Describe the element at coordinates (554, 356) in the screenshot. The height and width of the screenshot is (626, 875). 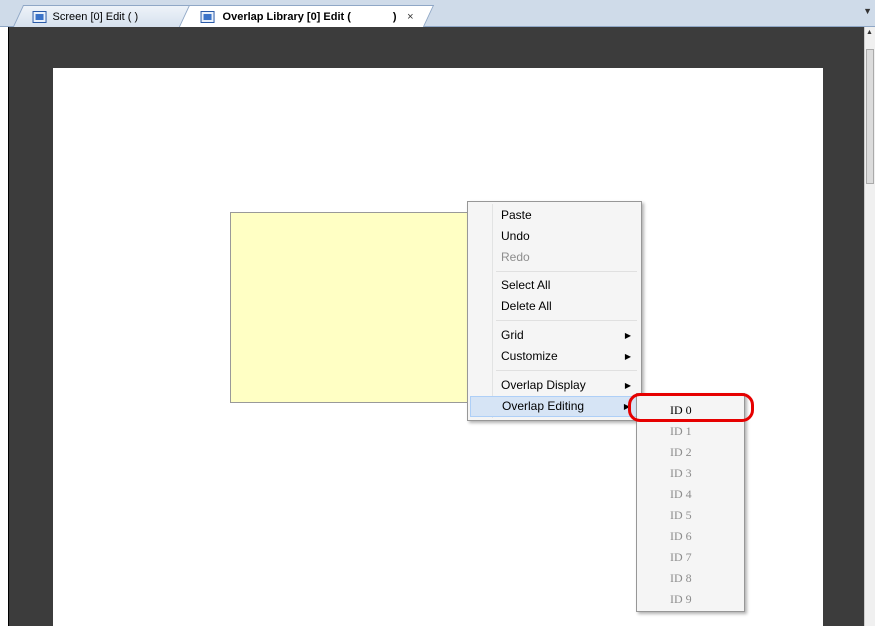
I see `menu-item-customize: Customize ▶` at that location.